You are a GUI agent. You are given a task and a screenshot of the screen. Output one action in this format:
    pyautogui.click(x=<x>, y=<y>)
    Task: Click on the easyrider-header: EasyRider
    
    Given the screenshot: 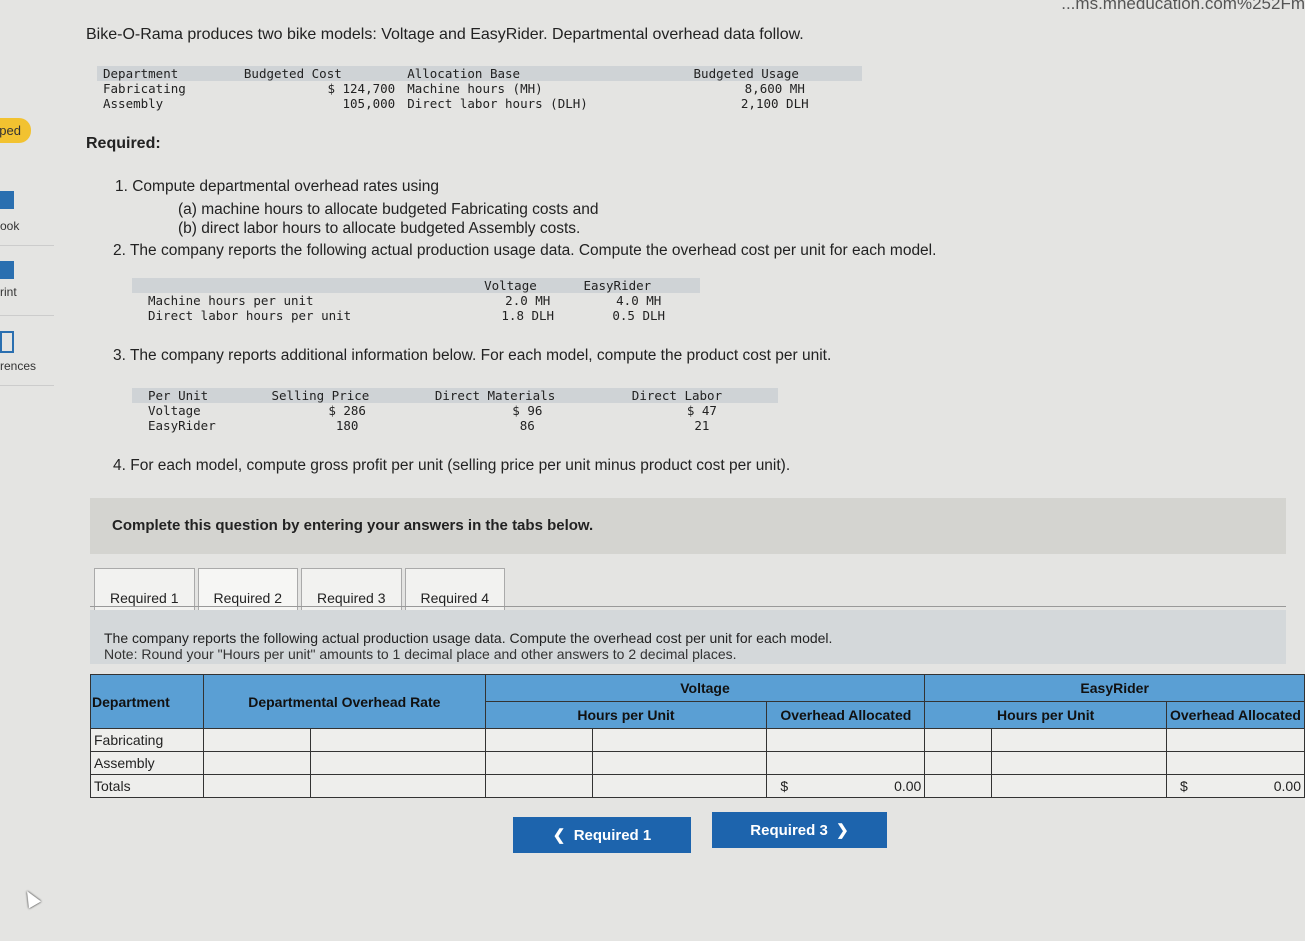 What is the action you would take?
    pyautogui.click(x=1114, y=688)
    